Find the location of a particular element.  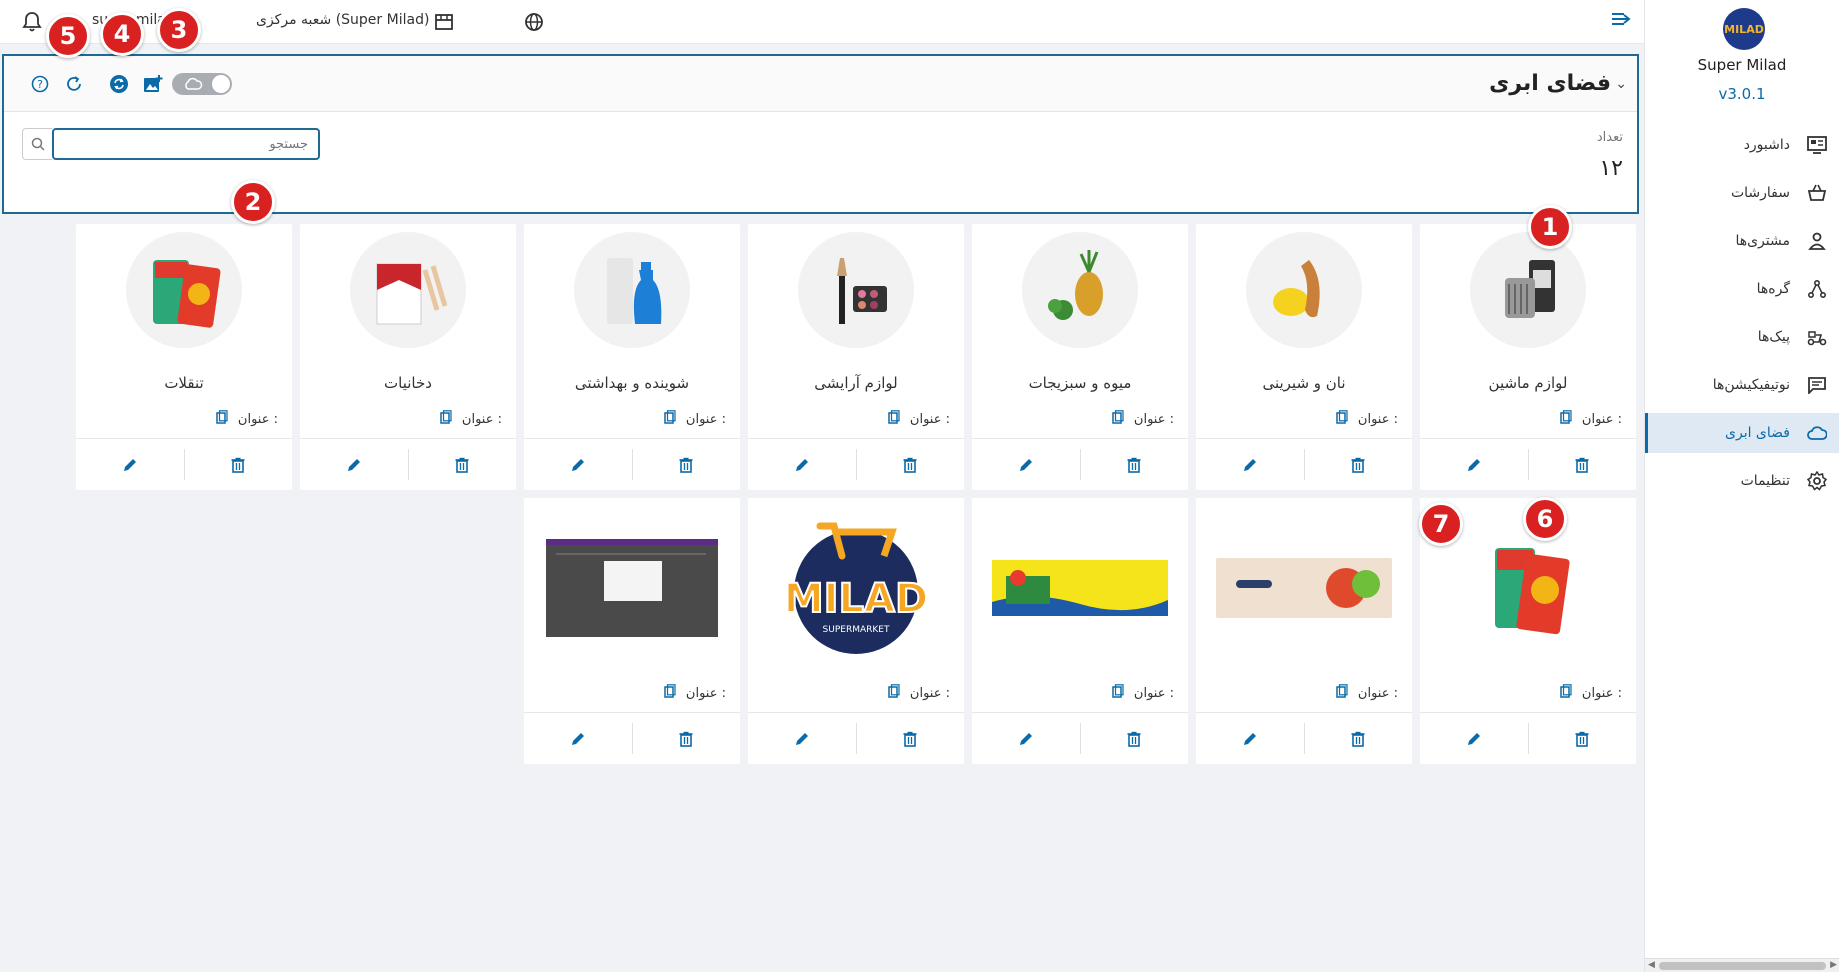

sidebar-item-label: داشبورد is located at coordinates (1766, 145).